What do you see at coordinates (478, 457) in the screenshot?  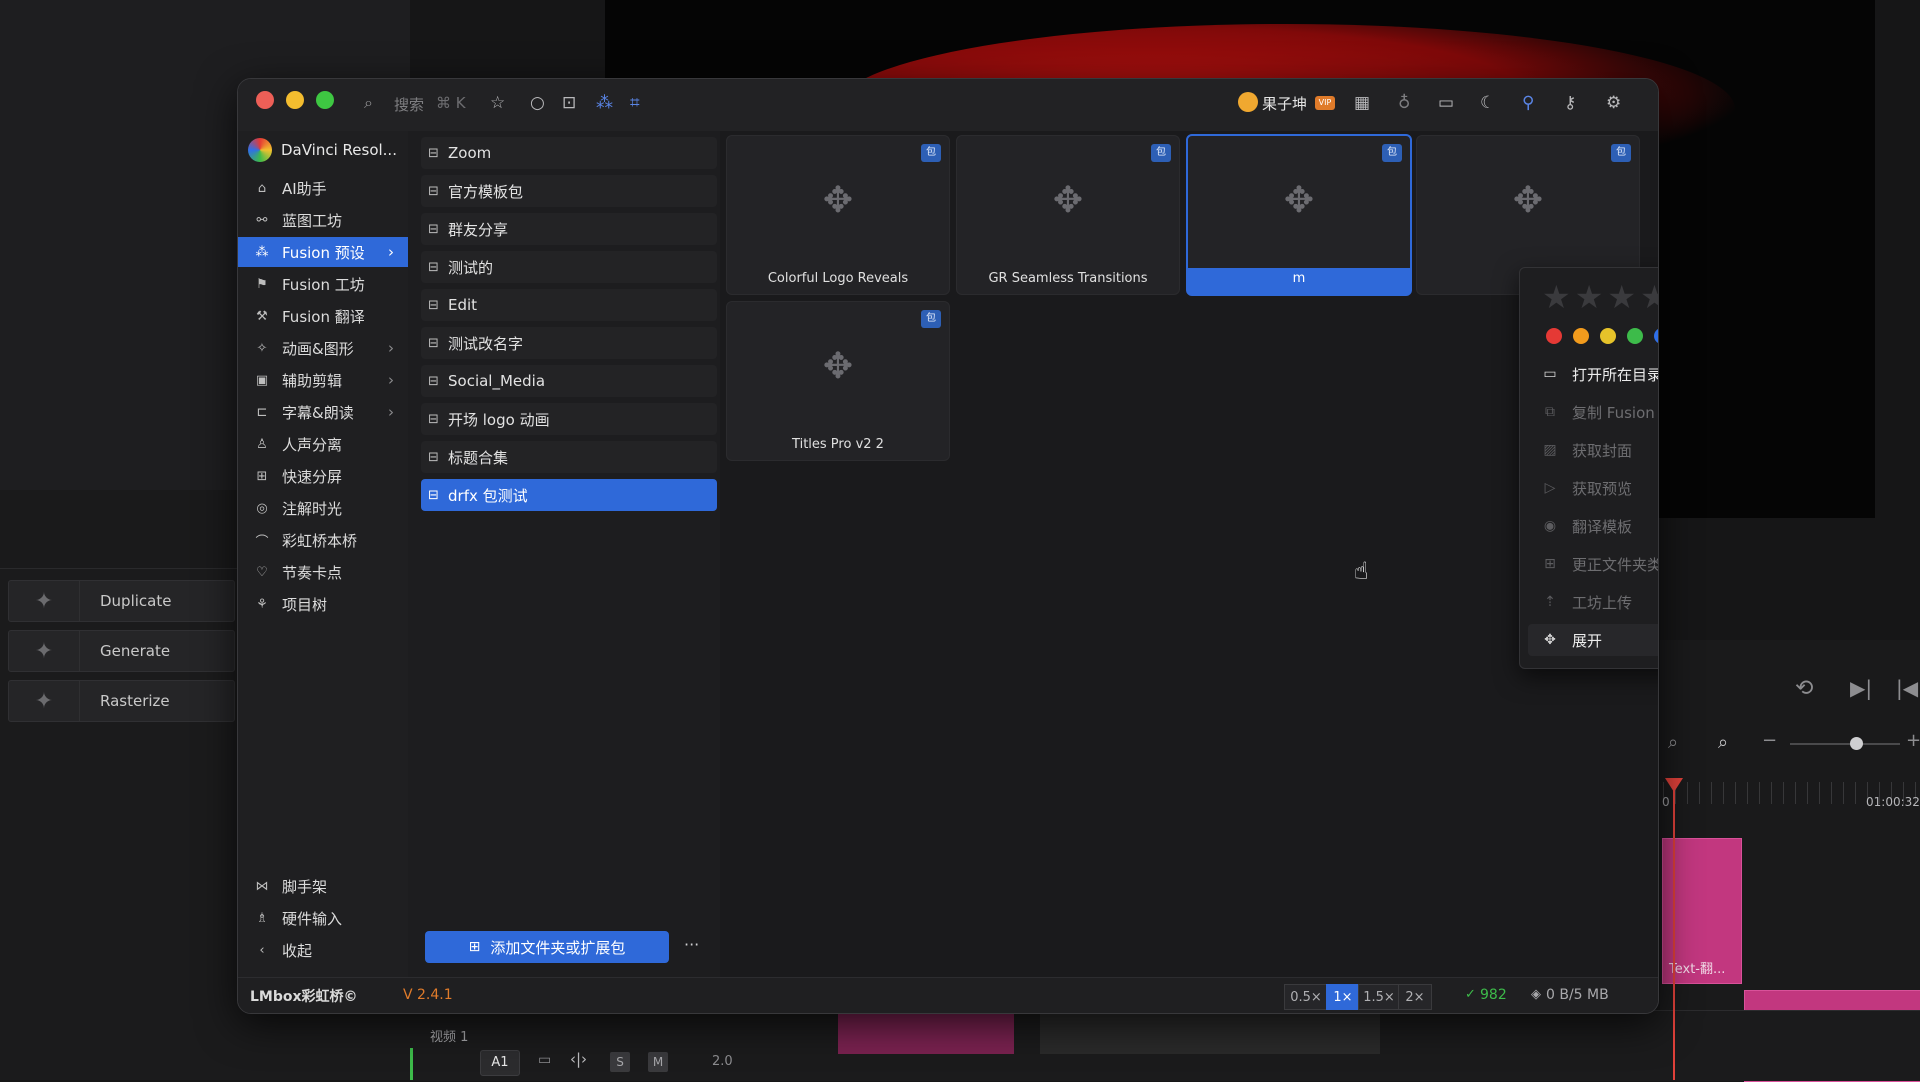 I see `folder-label: 标题合集` at bounding box center [478, 457].